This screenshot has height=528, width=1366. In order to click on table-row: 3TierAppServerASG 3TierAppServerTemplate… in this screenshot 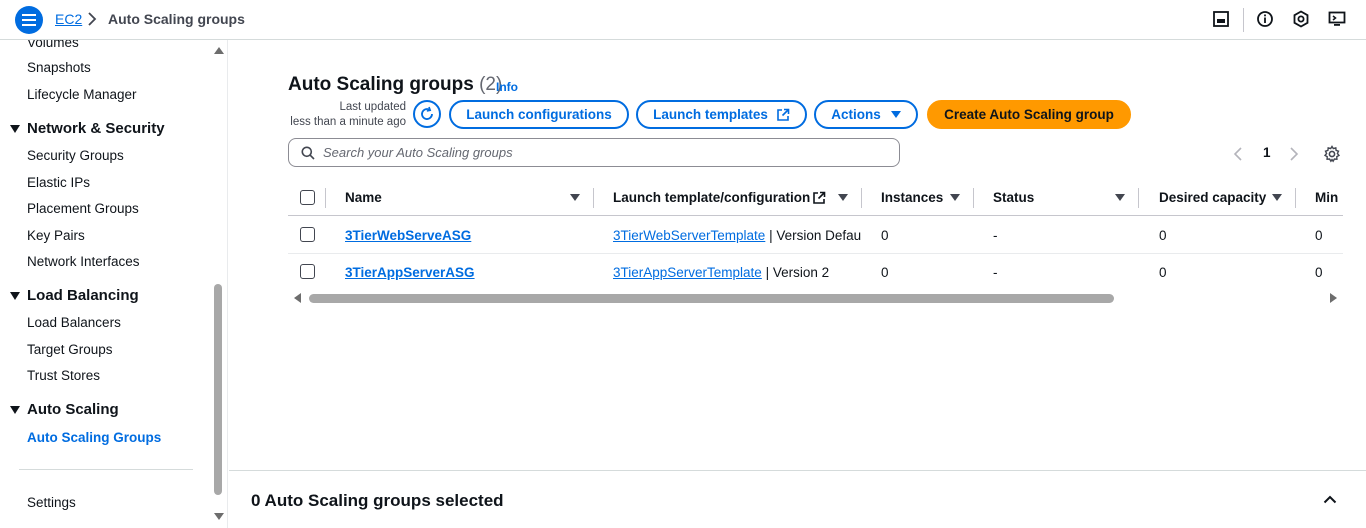, I will do `click(815, 272)`.